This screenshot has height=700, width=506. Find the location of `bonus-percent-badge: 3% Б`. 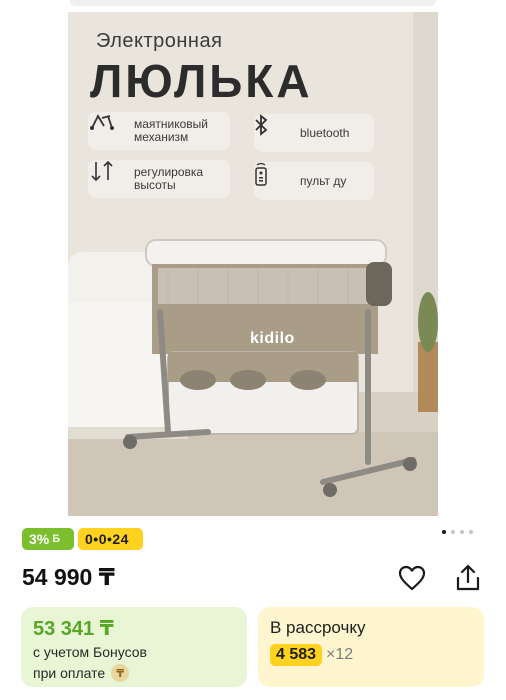

bonus-percent-badge: 3% Б is located at coordinates (48, 539).